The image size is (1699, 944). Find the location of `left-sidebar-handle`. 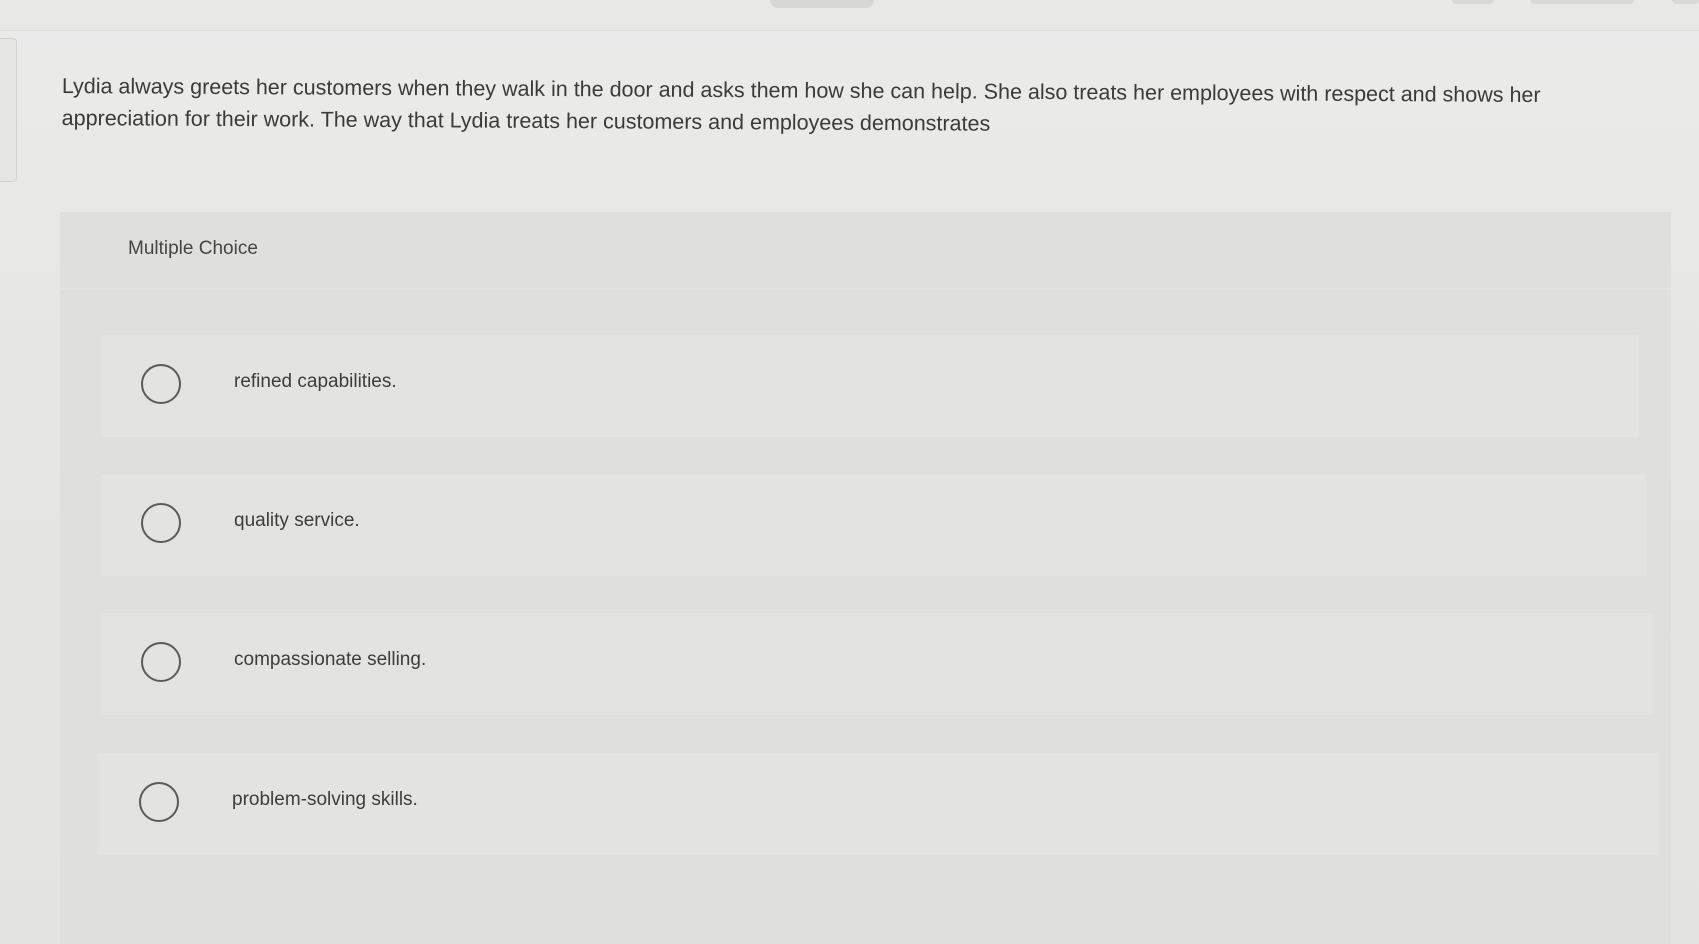

left-sidebar-handle is located at coordinates (8, 110).